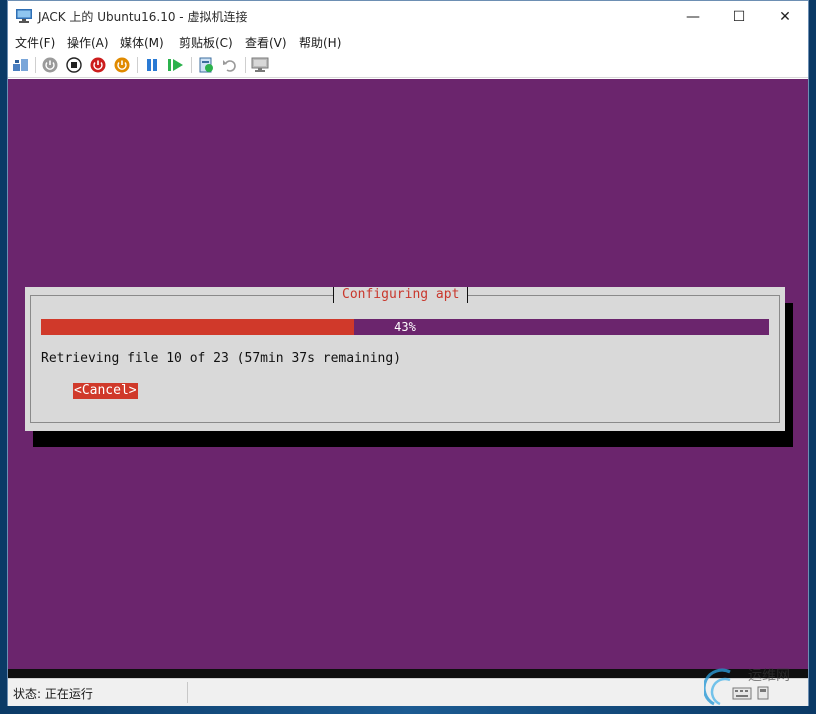 The height and width of the screenshot is (714, 816). Describe the element at coordinates (739, 16) in the screenshot. I see `maximize-button: ☐` at that location.